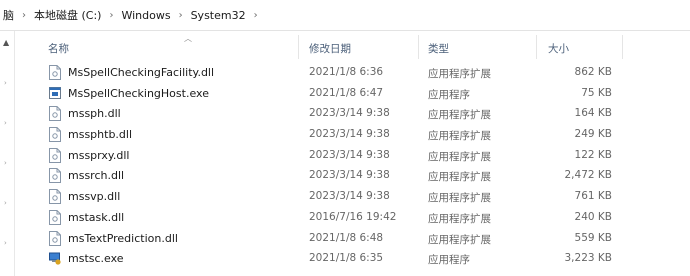 Image resolution: width=690 pixels, height=276 pixels. What do you see at coordinates (7, 153) in the screenshot?
I see `navigation-pane-edge: ▲ › › › › ›` at bounding box center [7, 153].